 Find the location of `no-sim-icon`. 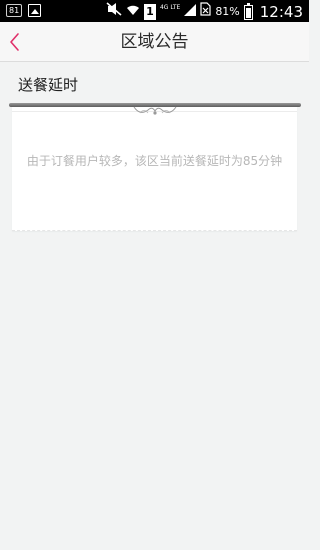

no-sim-icon is located at coordinates (205, 11).